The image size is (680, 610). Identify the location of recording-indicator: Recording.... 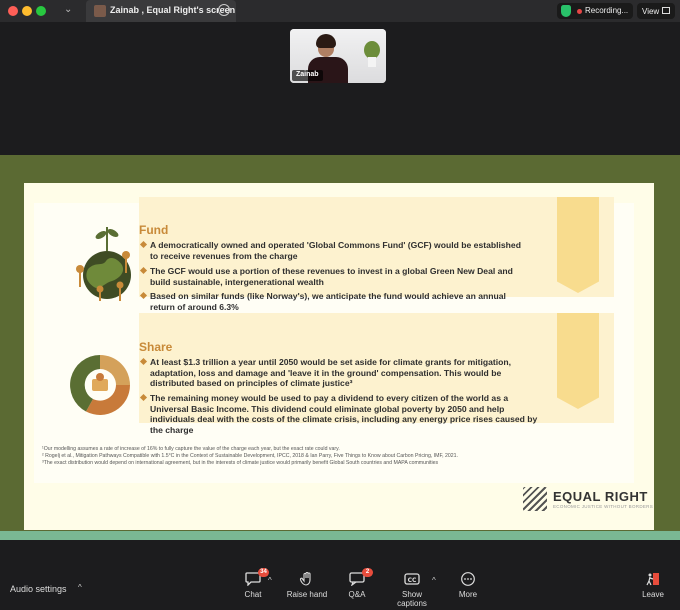
(595, 11).